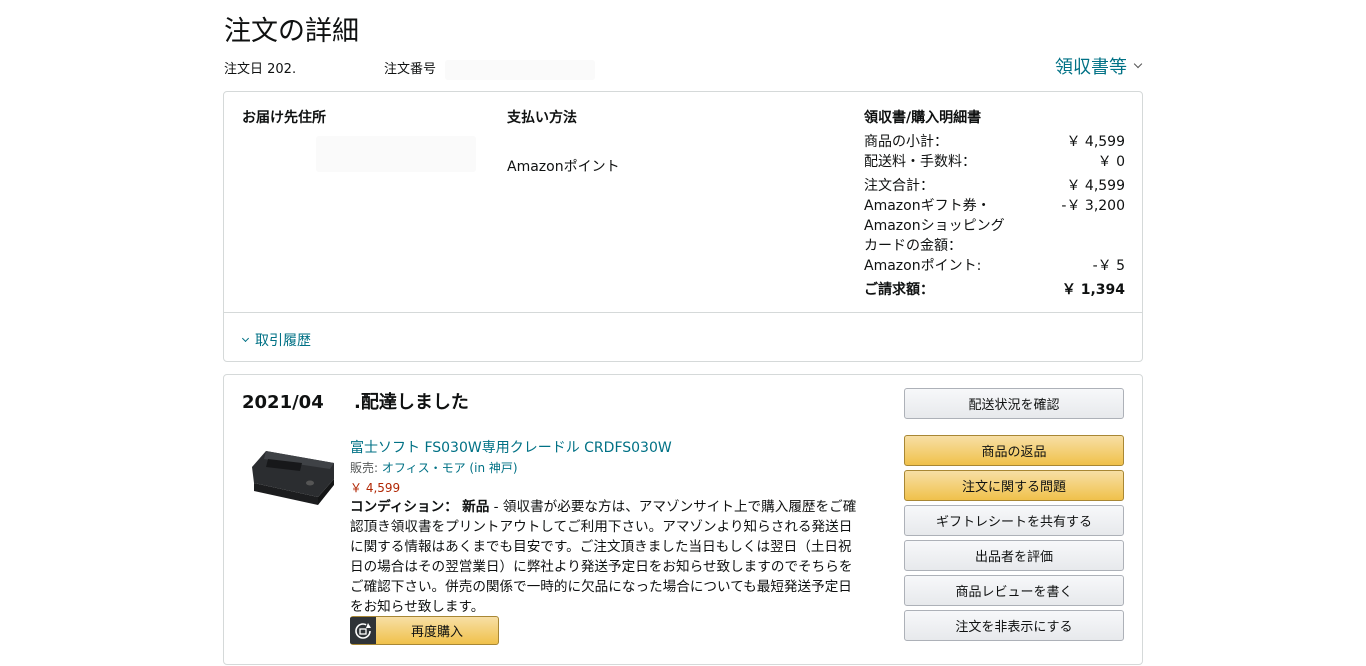 The image size is (1366, 666). What do you see at coordinates (283, 402) in the screenshot?
I see `delivery-date: 2021/04` at bounding box center [283, 402].